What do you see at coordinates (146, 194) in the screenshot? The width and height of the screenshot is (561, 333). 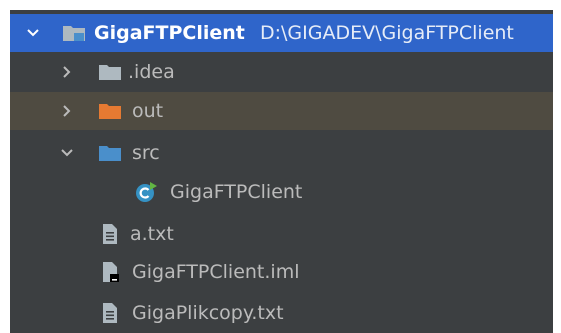 I see `java-class-icon` at bounding box center [146, 194].